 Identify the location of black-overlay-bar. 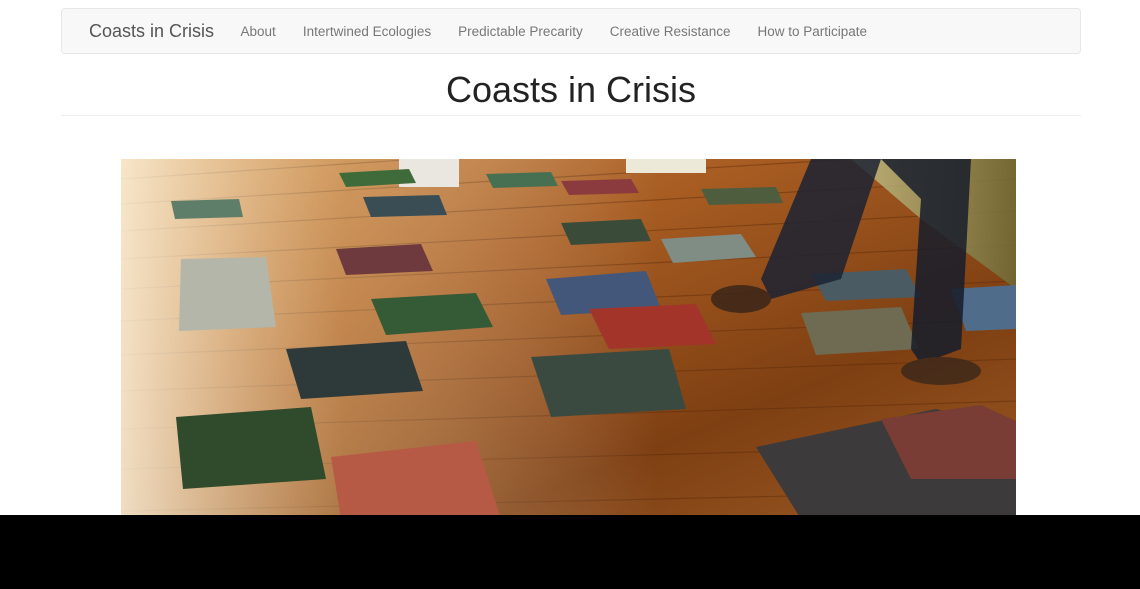
(570, 552).